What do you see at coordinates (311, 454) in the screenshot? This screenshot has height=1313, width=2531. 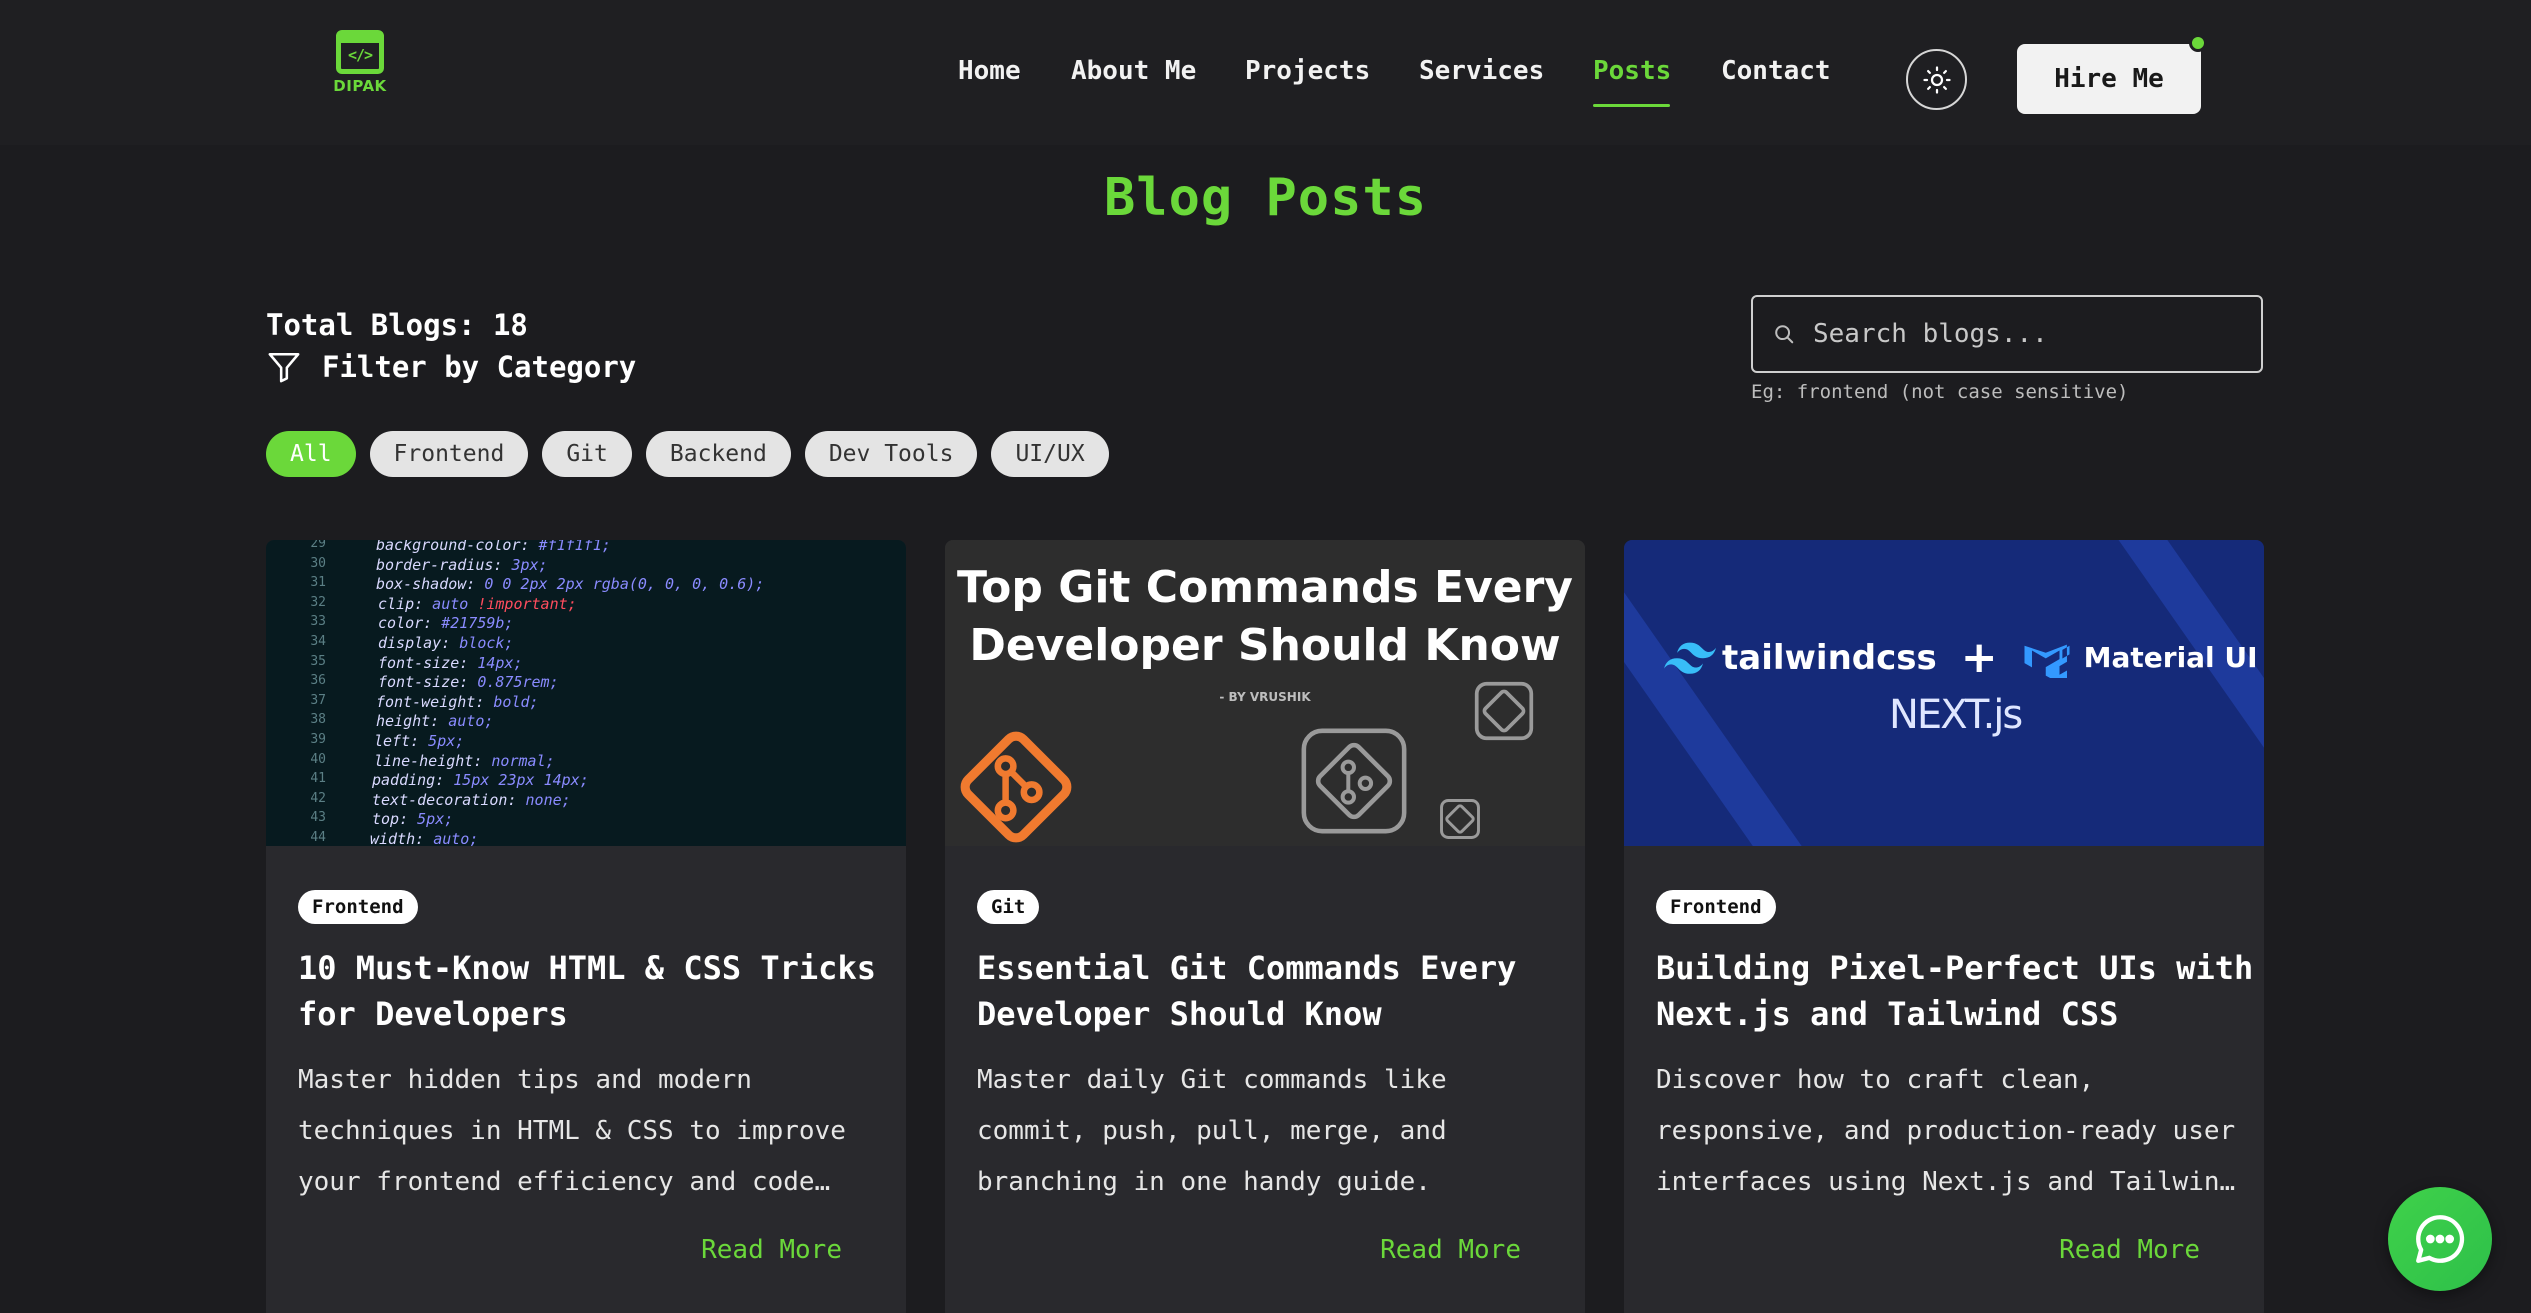 I see `category-all: All` at bounding box center [311, 454].